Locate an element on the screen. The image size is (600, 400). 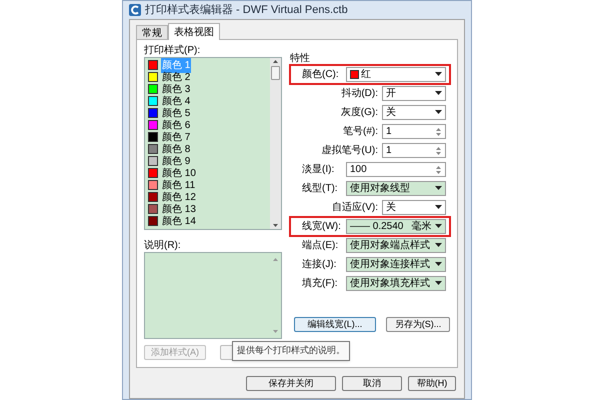
list-item: 颜色 4 is located at coordinates (176, 101).